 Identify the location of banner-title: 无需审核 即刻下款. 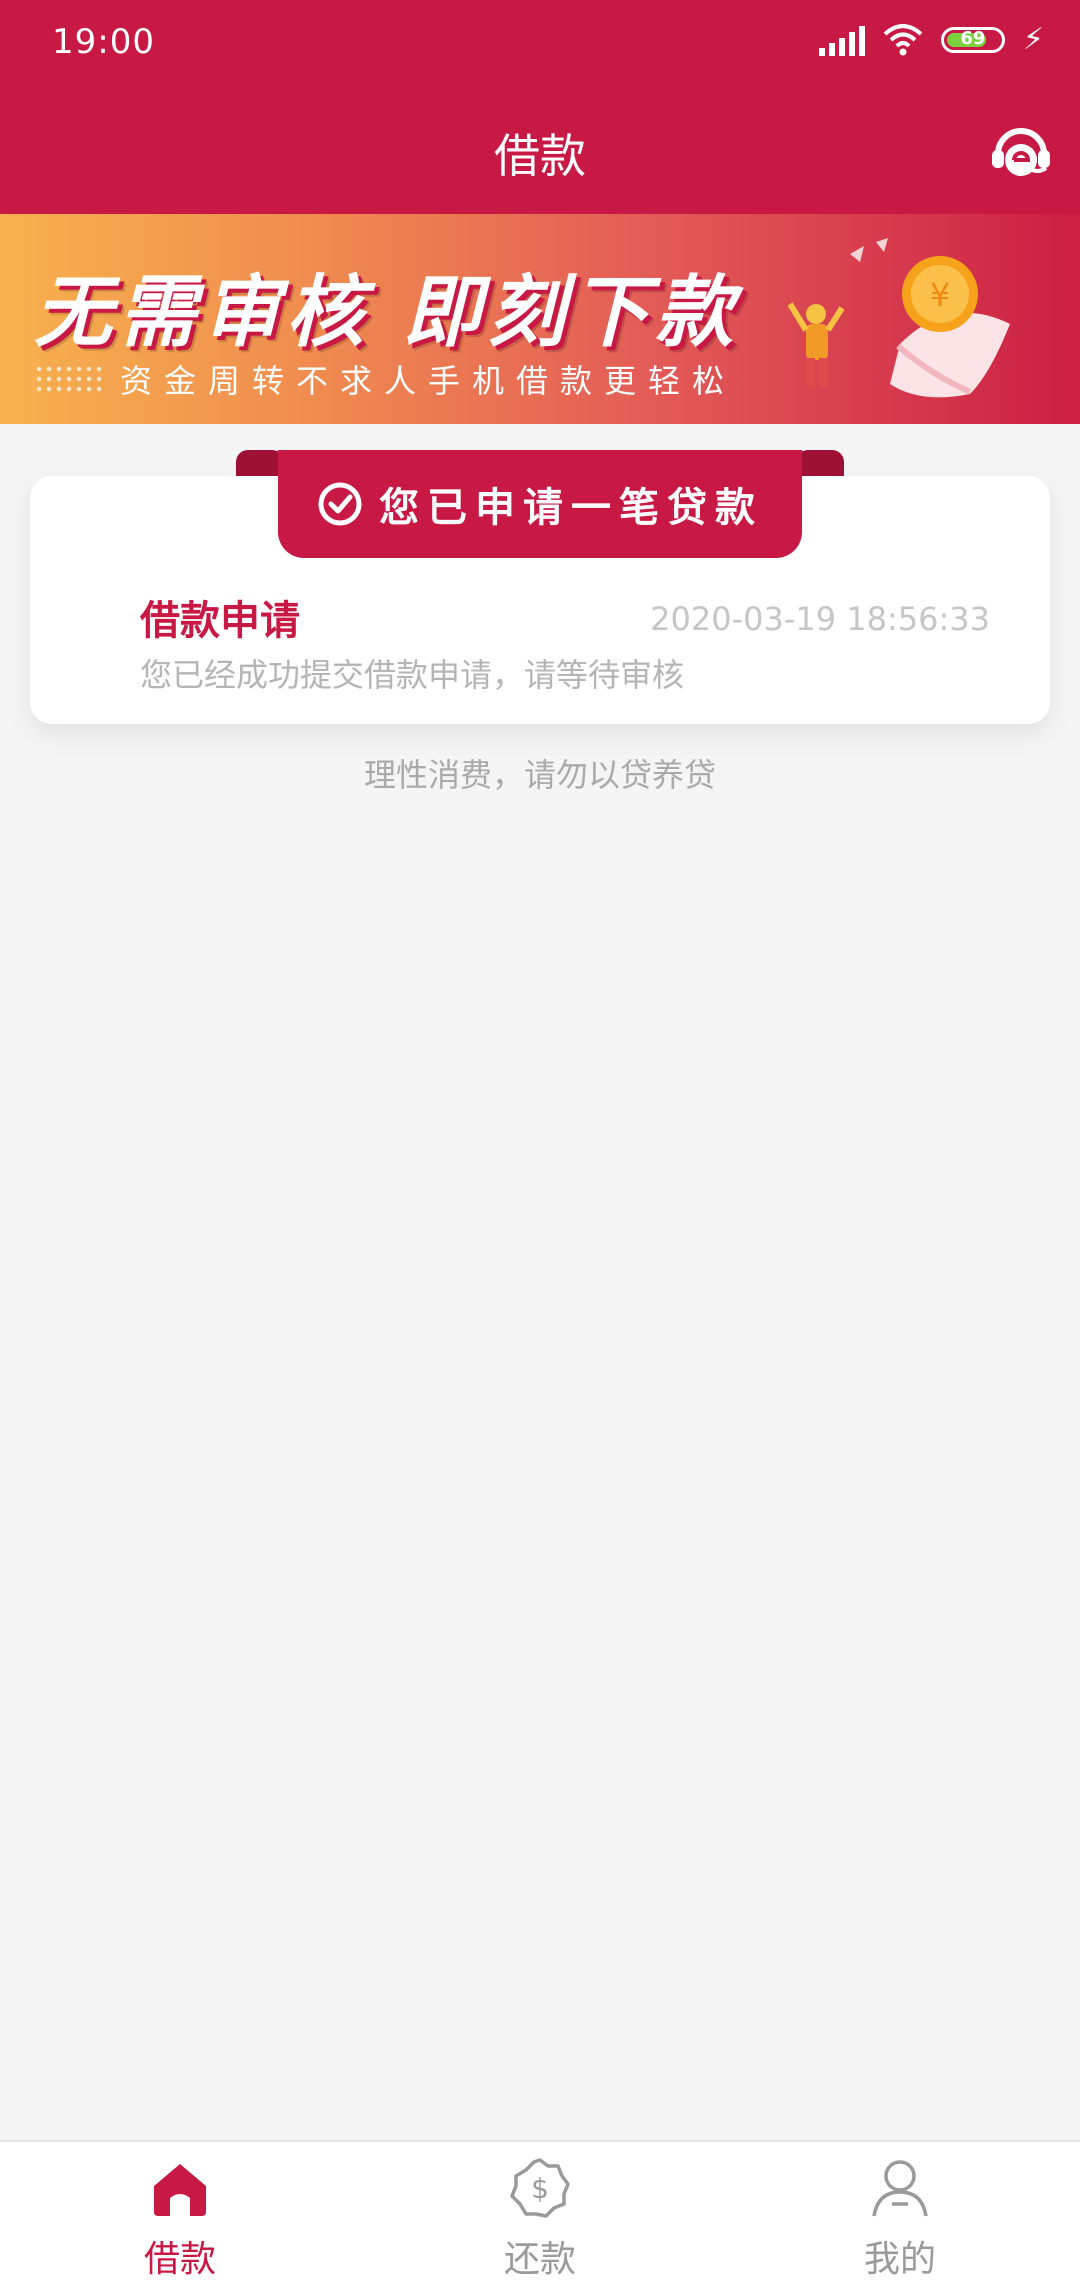
(387, 313).